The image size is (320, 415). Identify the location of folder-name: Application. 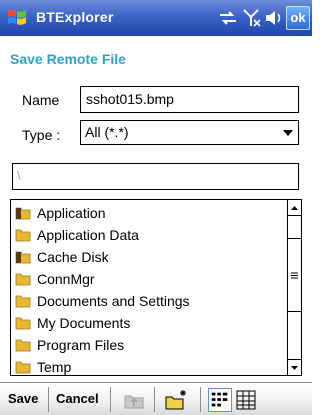
(71, 213).